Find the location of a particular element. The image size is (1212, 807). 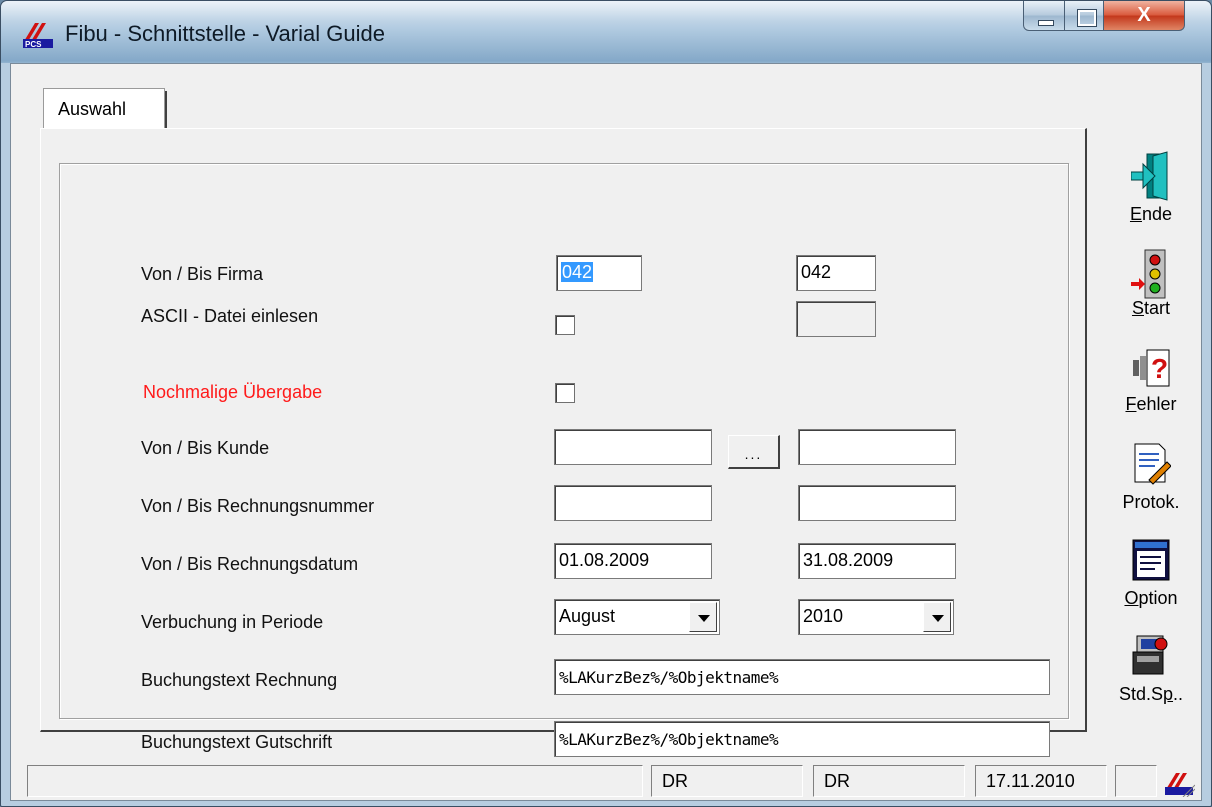

tab-auswahl: Auswahl is located at coordinates (105, 109).